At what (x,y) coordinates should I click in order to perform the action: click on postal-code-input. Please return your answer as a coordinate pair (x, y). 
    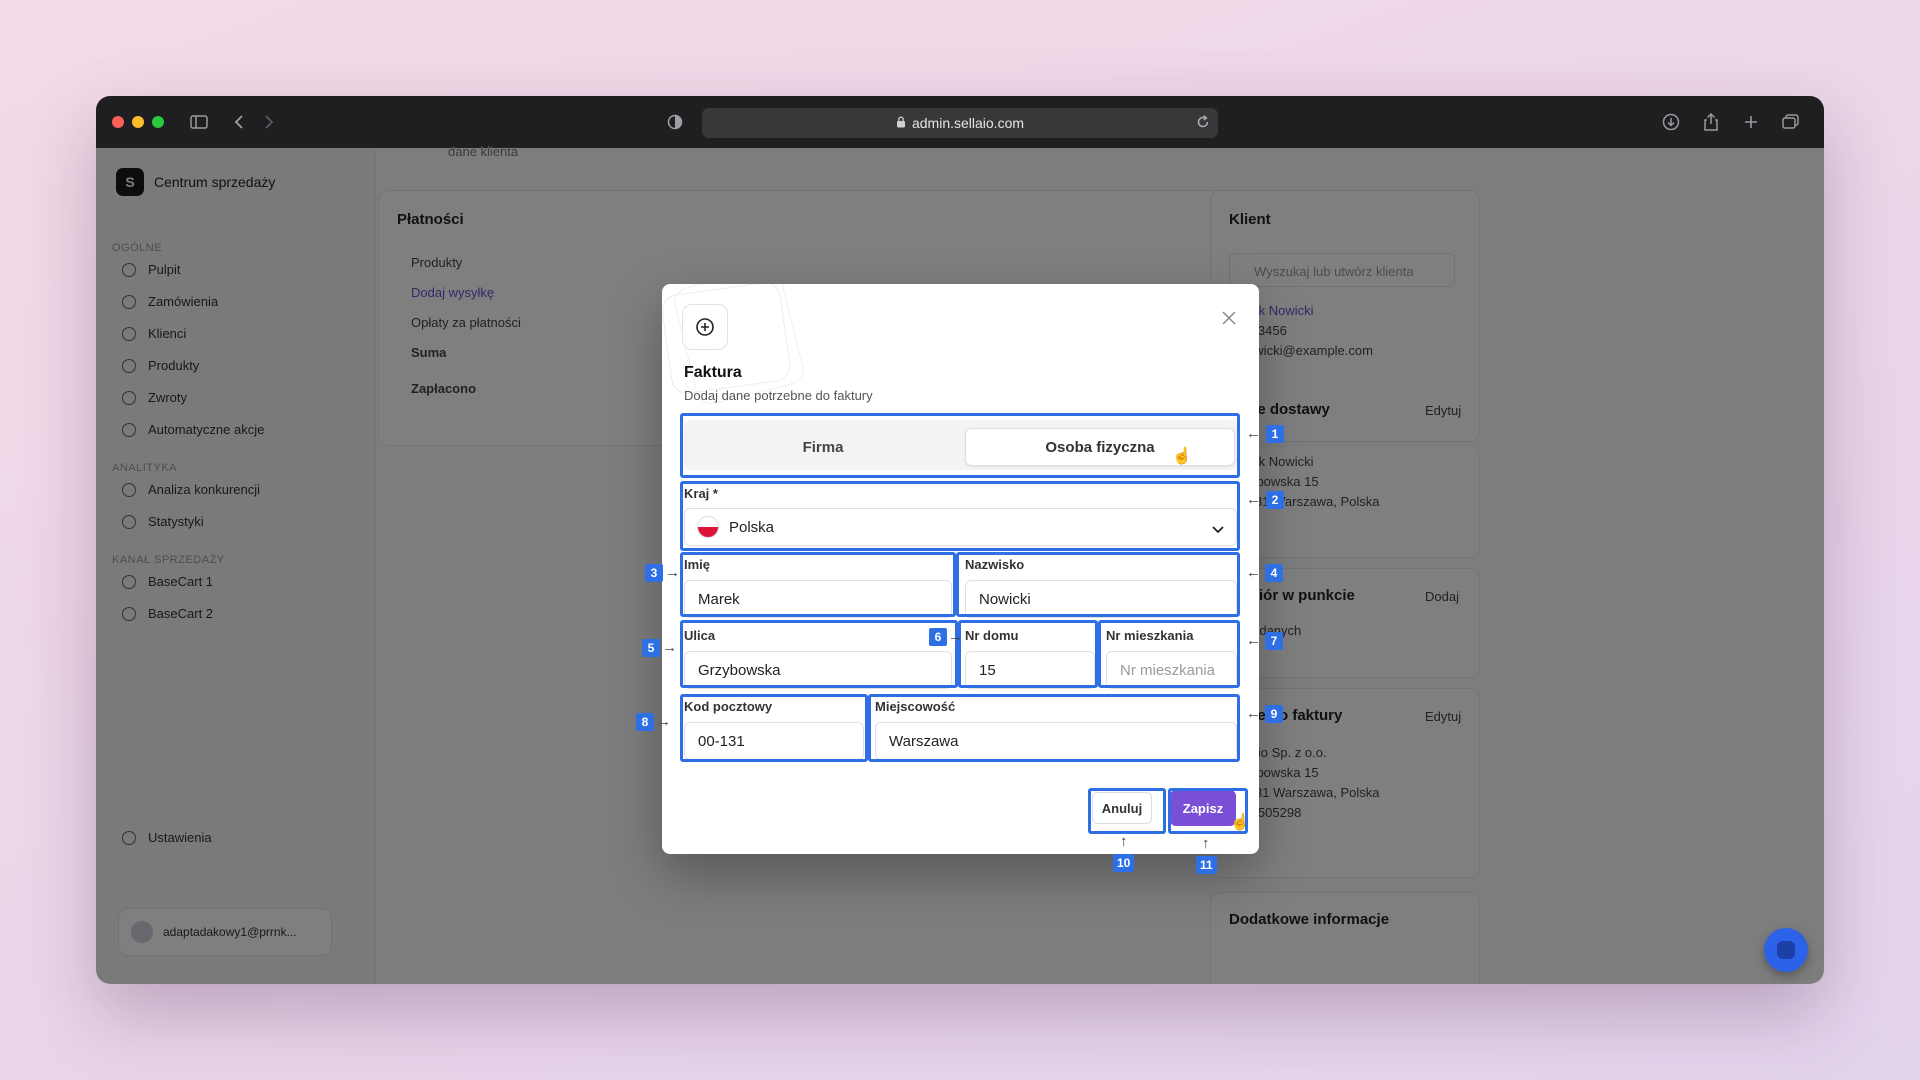
    Looking at the image, I should click on (774, 741).